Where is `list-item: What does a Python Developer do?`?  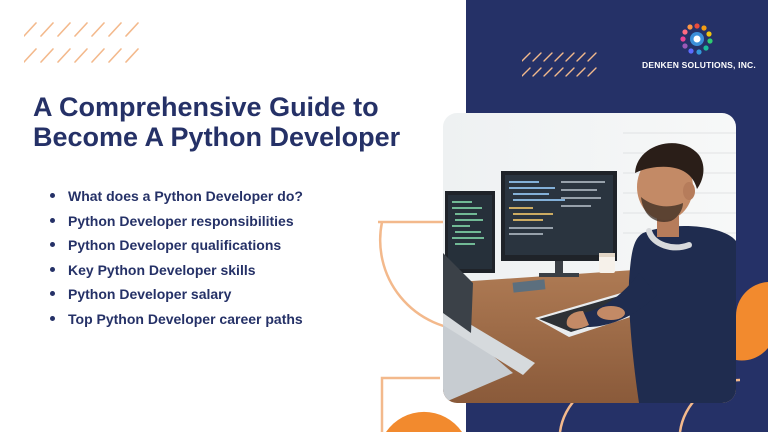
list-item: What does a Python Developer do? is located at coordinates (176, 198).